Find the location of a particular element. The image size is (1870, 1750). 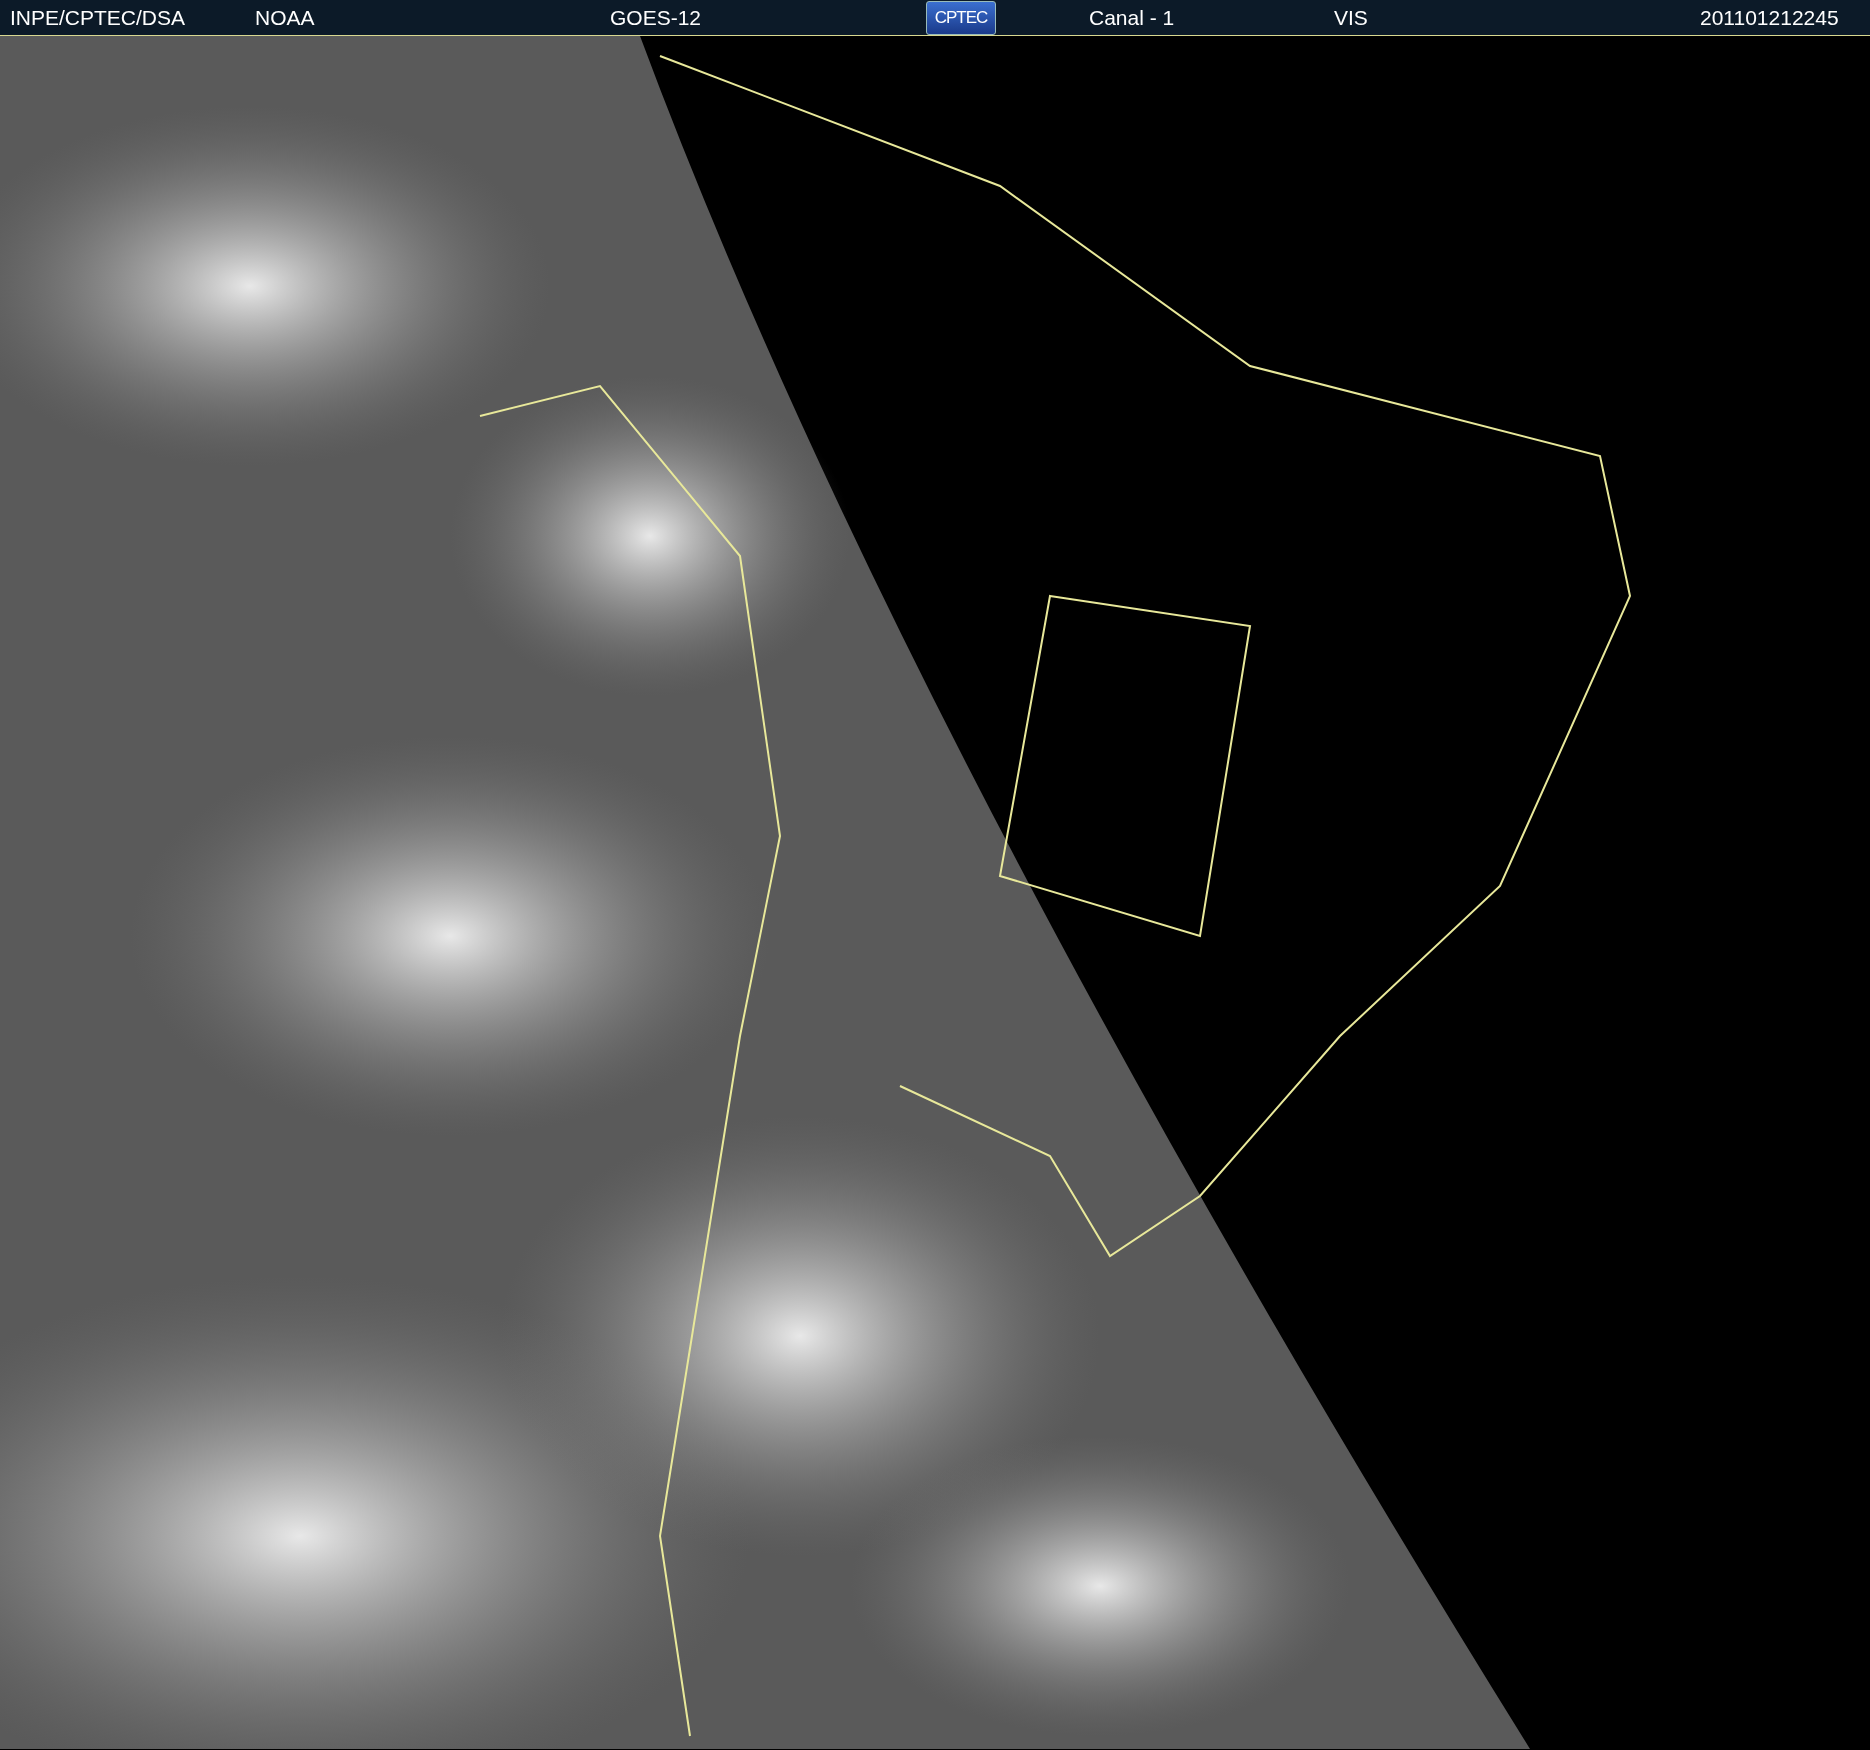

header-label: GOES-12 is located at coordinates (656, 17).